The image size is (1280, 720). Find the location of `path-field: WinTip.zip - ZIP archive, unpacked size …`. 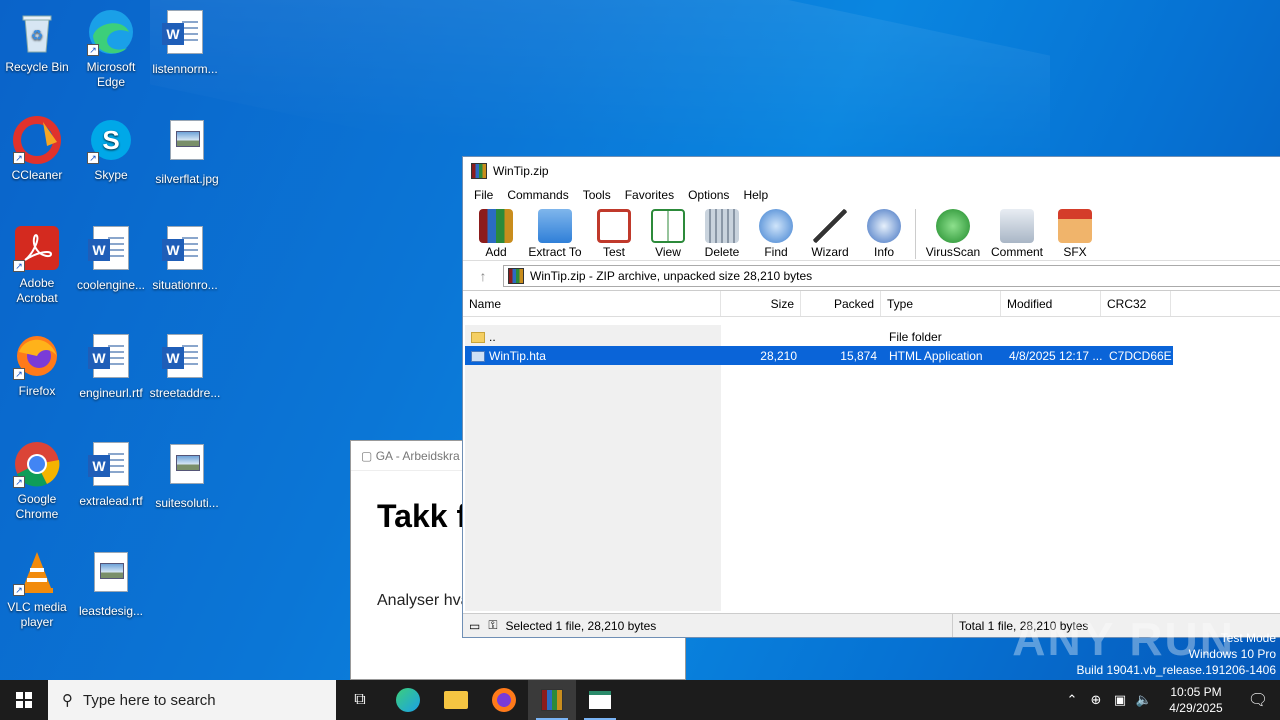

path-field: WinTip.zip - ZIP archive, unpacked size … is located at coordinates (891, 275).